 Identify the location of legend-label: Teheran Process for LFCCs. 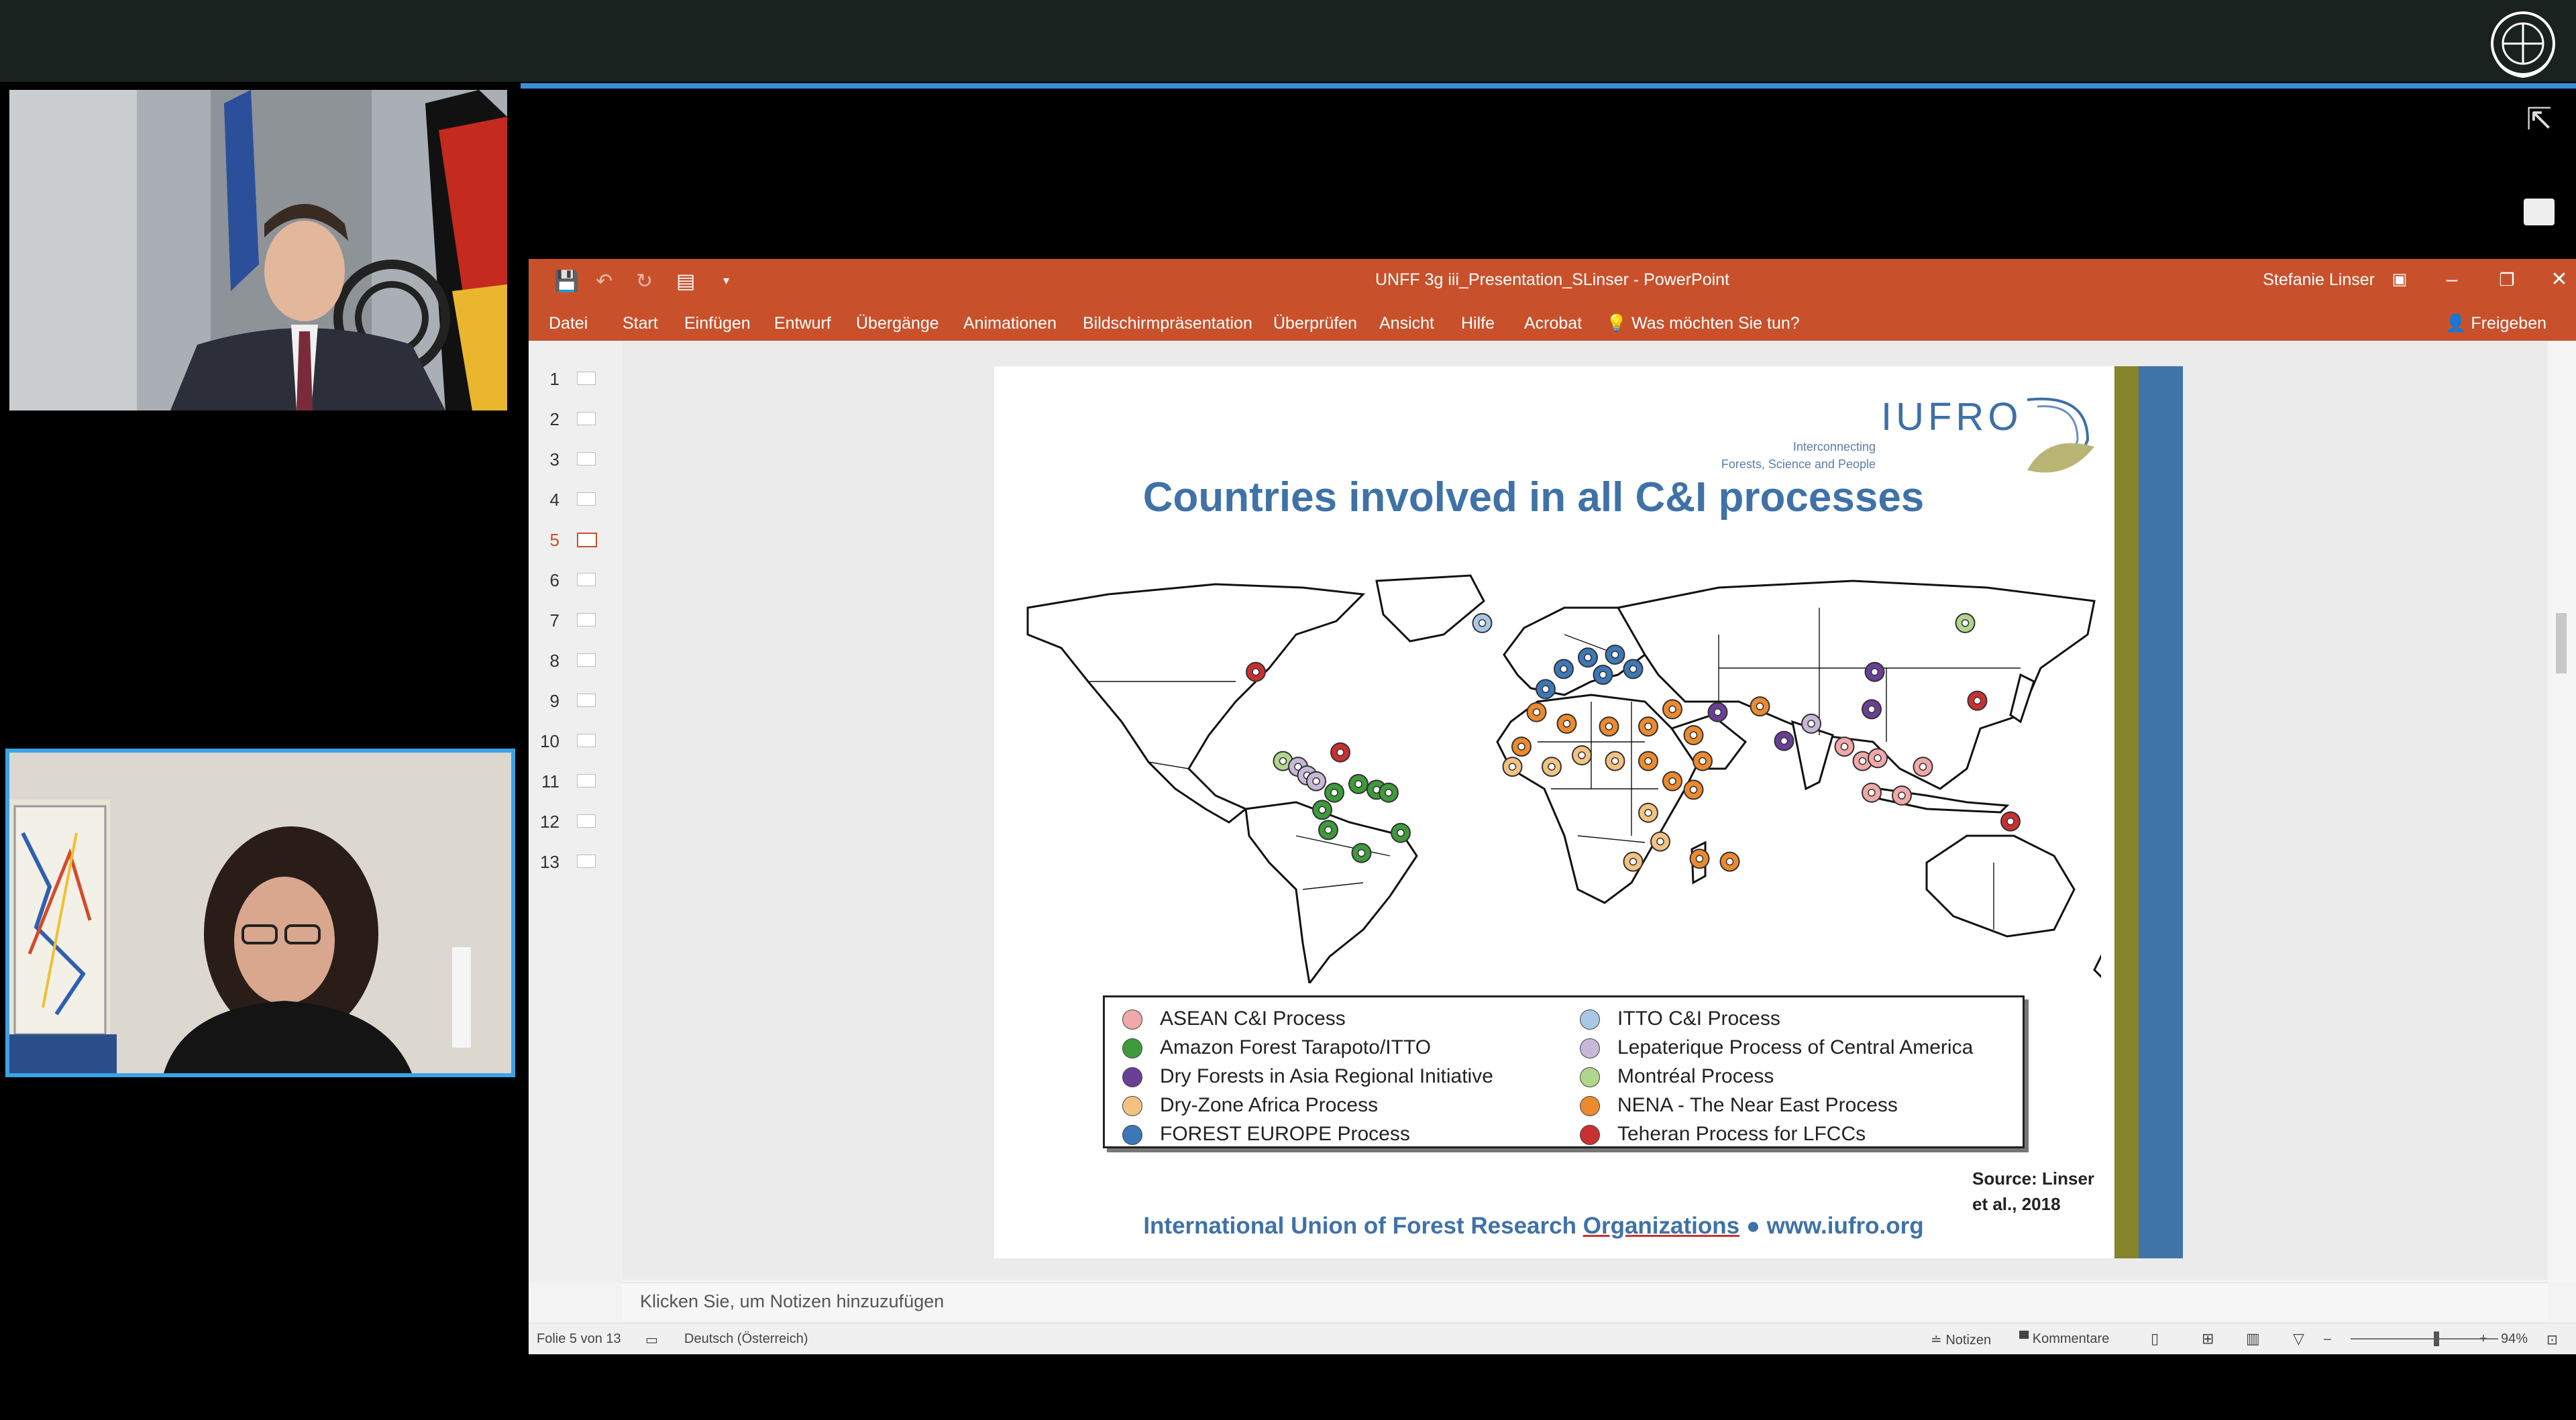
(1741, 1134).